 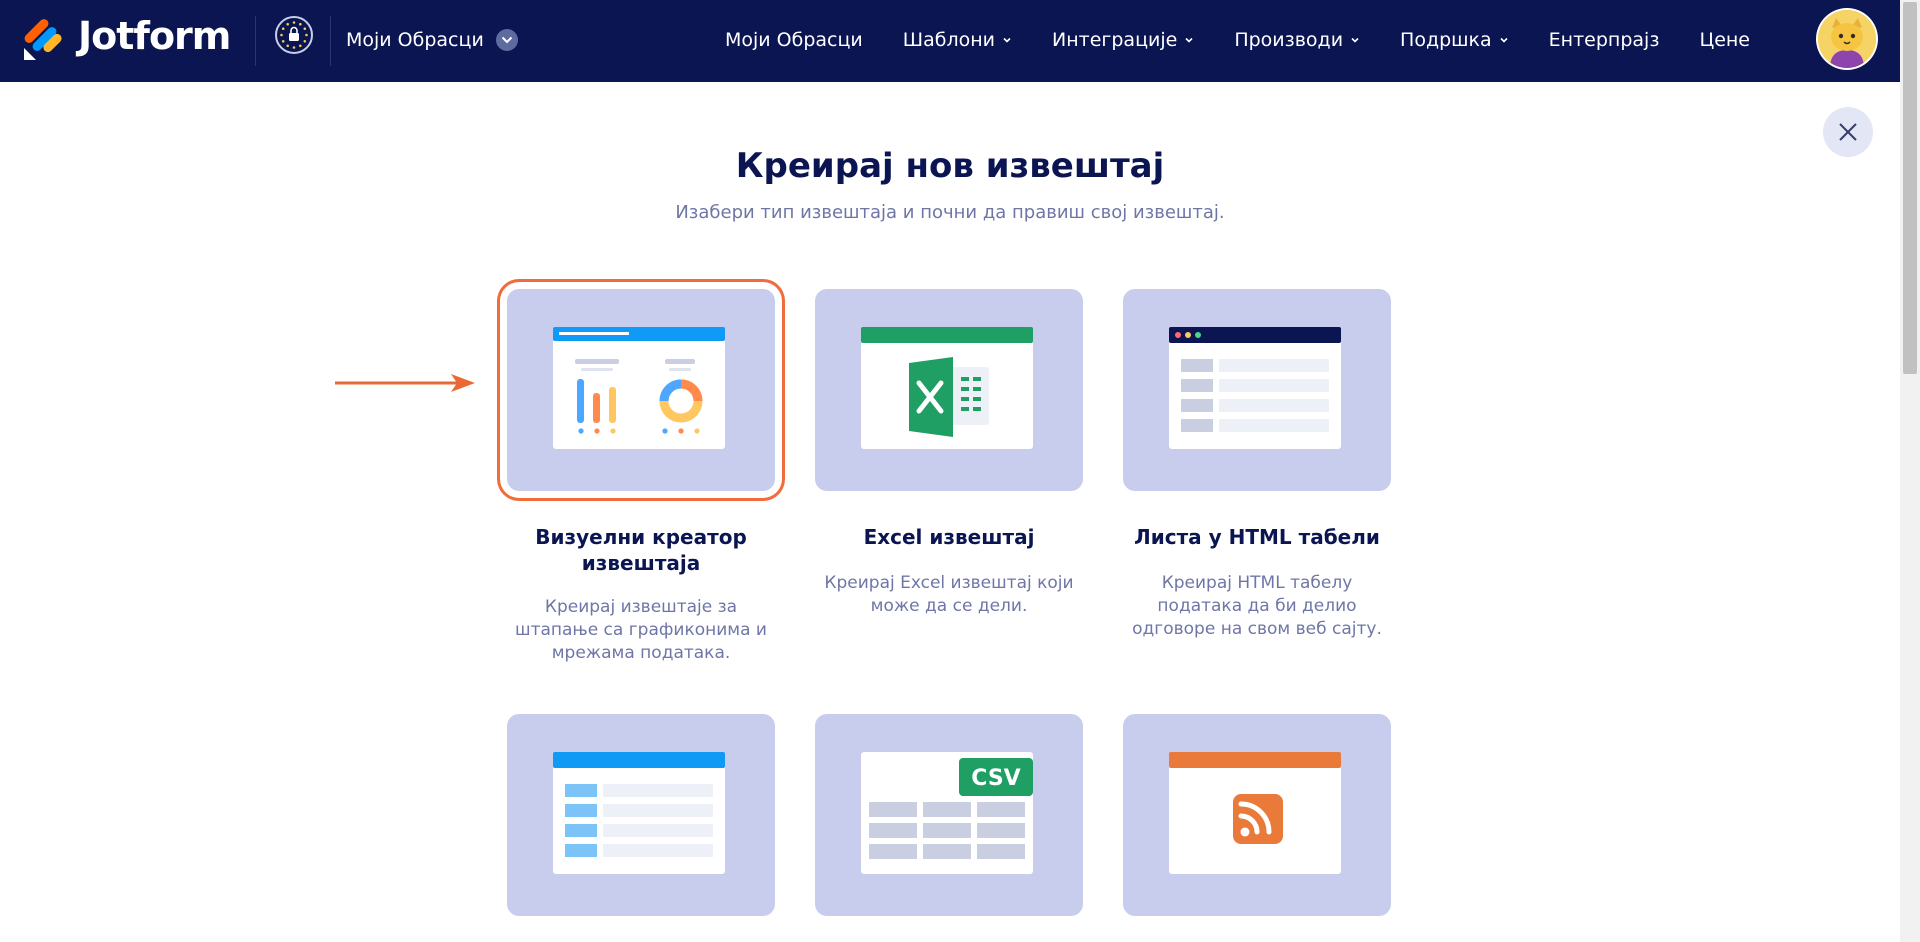 I want to click on jotform-logo-text: Jotform, so click(x=154, y=36).